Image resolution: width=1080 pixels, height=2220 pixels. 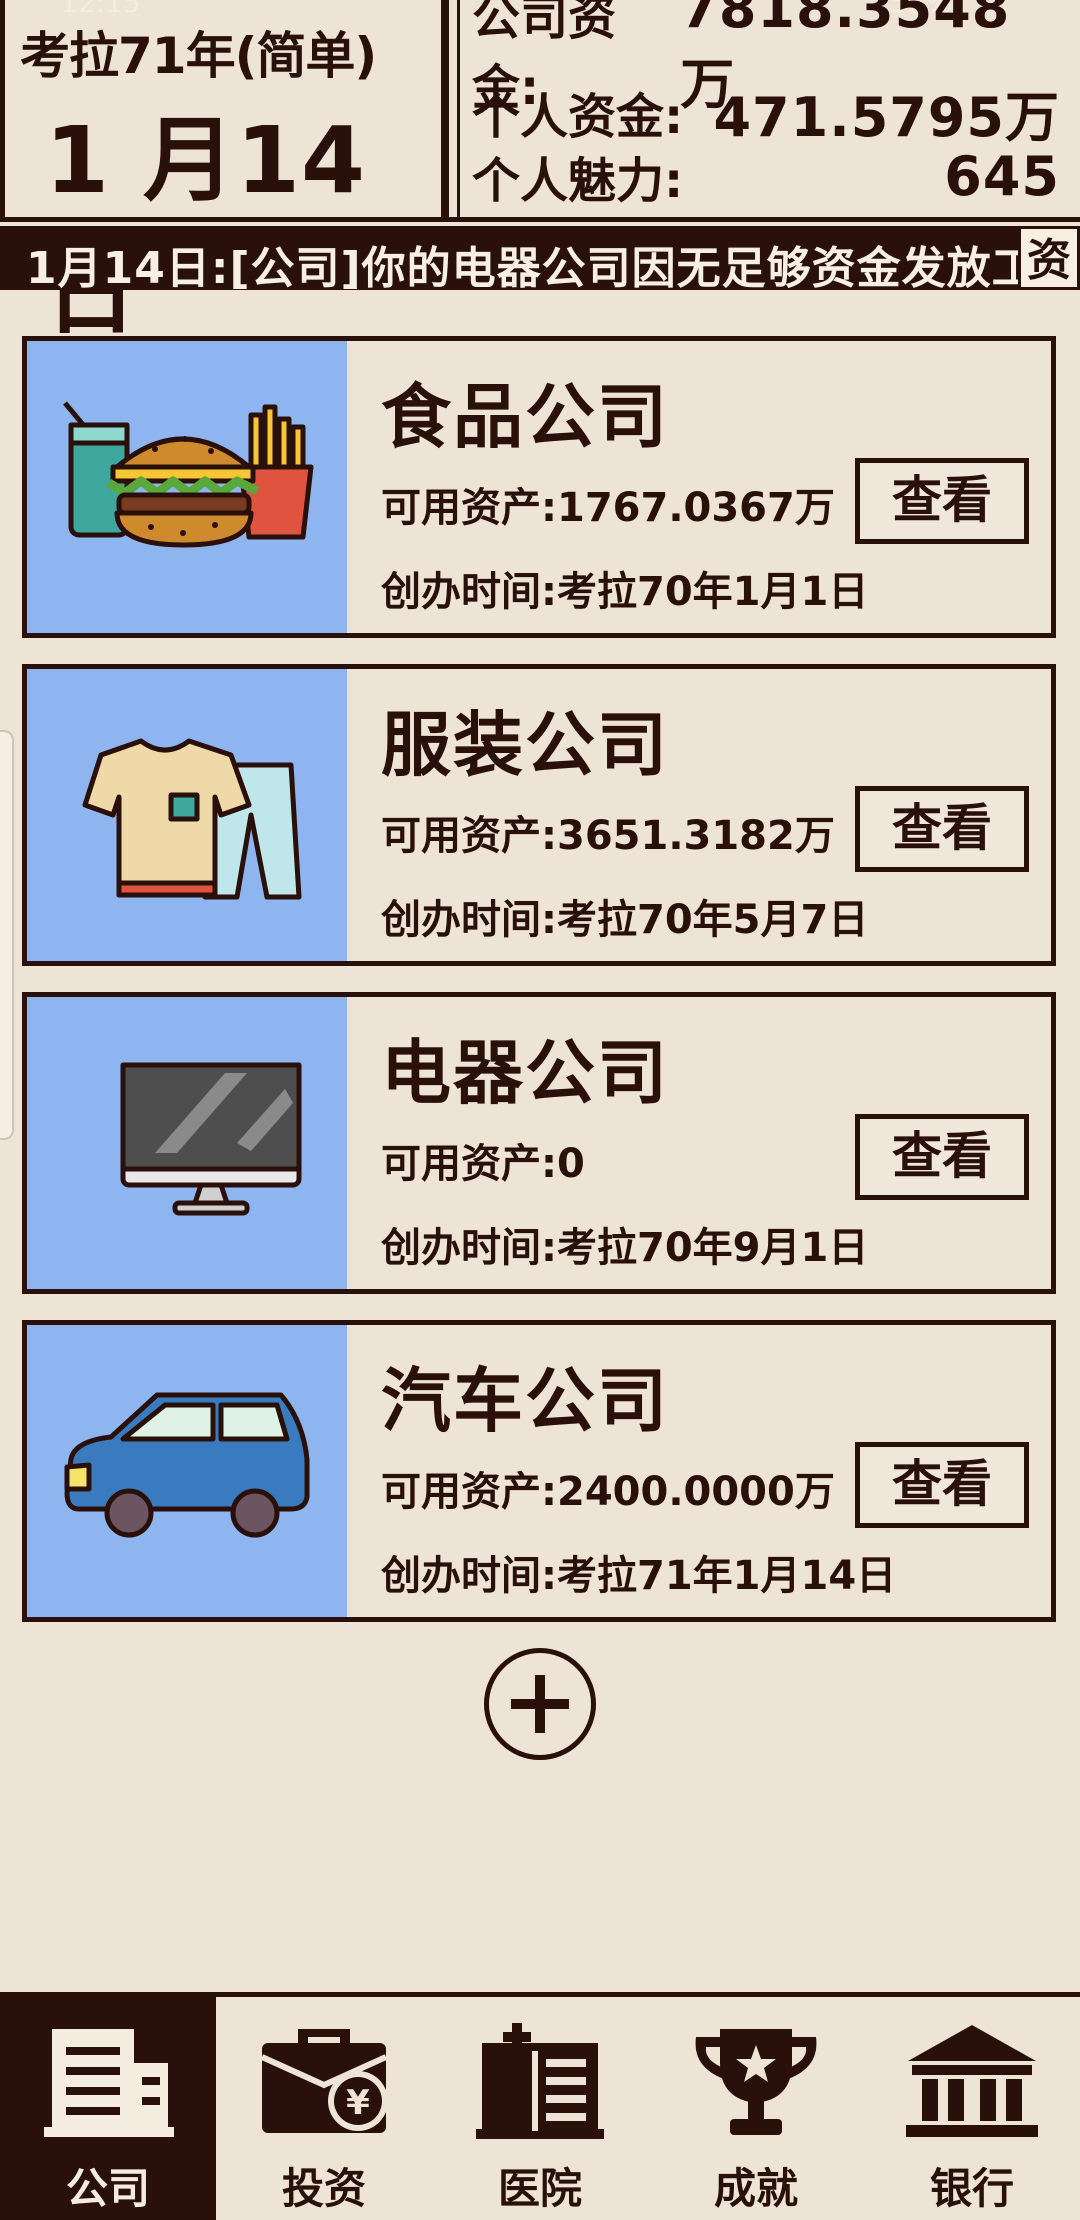 I want to click on car-icon, so click(x=187, y=1465).